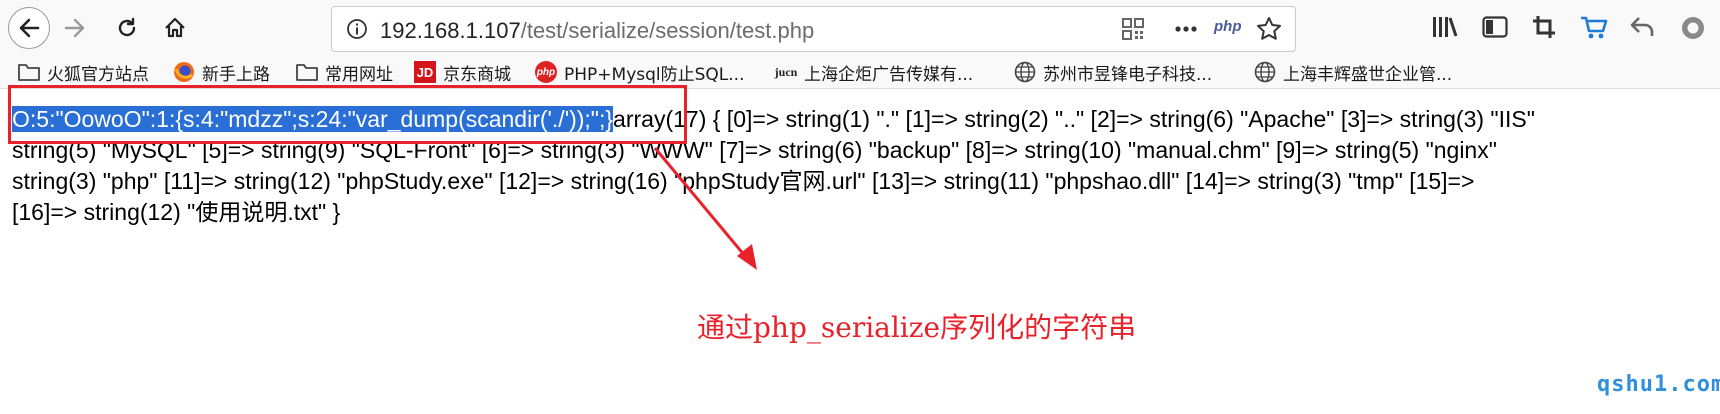 This screenshot has height=414, width=1720. Describe the element at coordinates (1658, 384) in the screenshot. I see `watermark: qshu1.com` at that location.